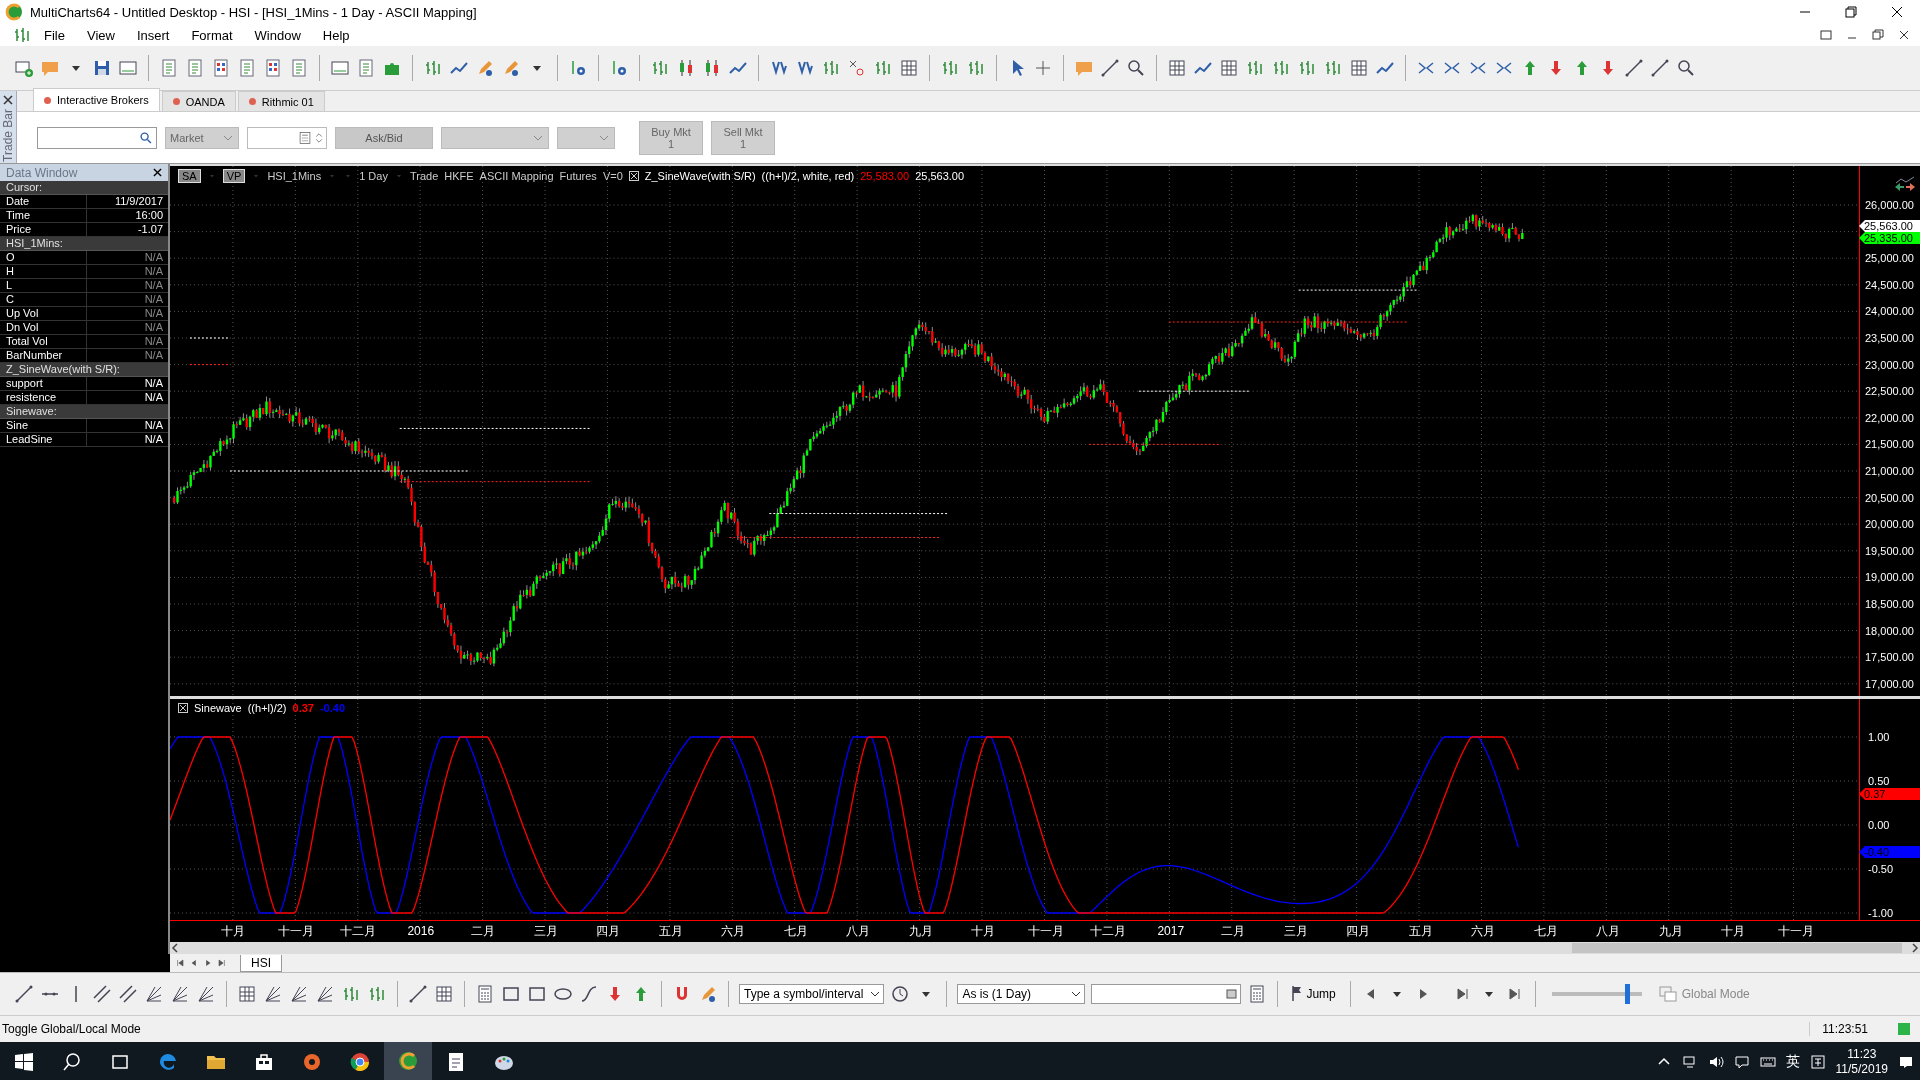  I want to click on save-icon, so click(102, 68).